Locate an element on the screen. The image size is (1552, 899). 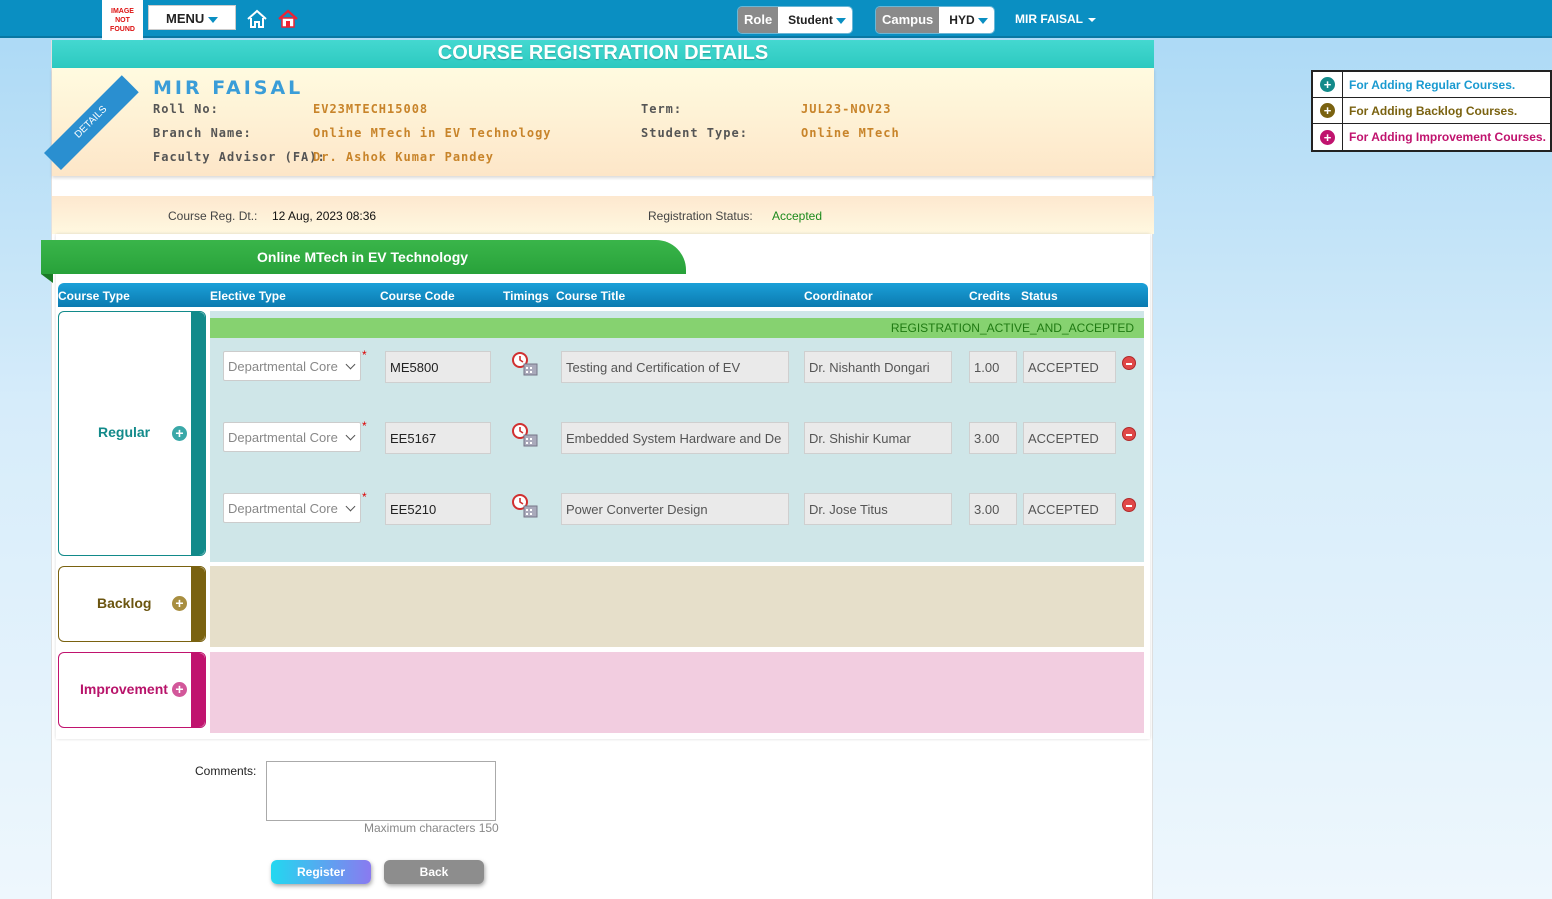
add-backlog-plus-icon: + is located at coordinates (179, 603).